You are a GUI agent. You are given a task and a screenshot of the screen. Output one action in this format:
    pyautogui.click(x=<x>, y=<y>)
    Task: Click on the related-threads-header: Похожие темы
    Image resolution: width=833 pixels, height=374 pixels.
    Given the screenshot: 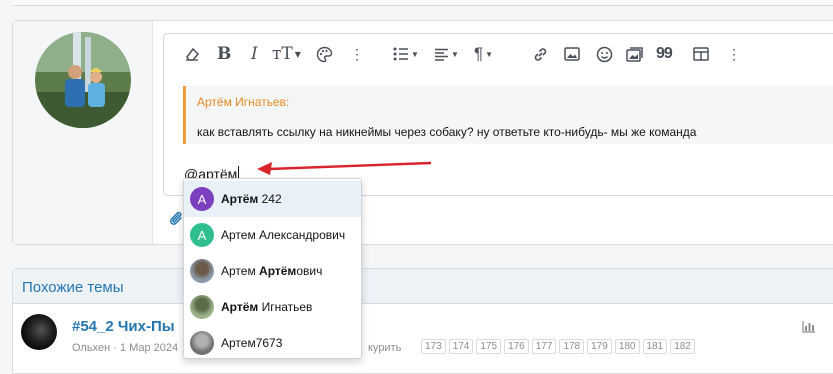 What is the action you would take?
    pyautogui.click(x=423, y=286)
    